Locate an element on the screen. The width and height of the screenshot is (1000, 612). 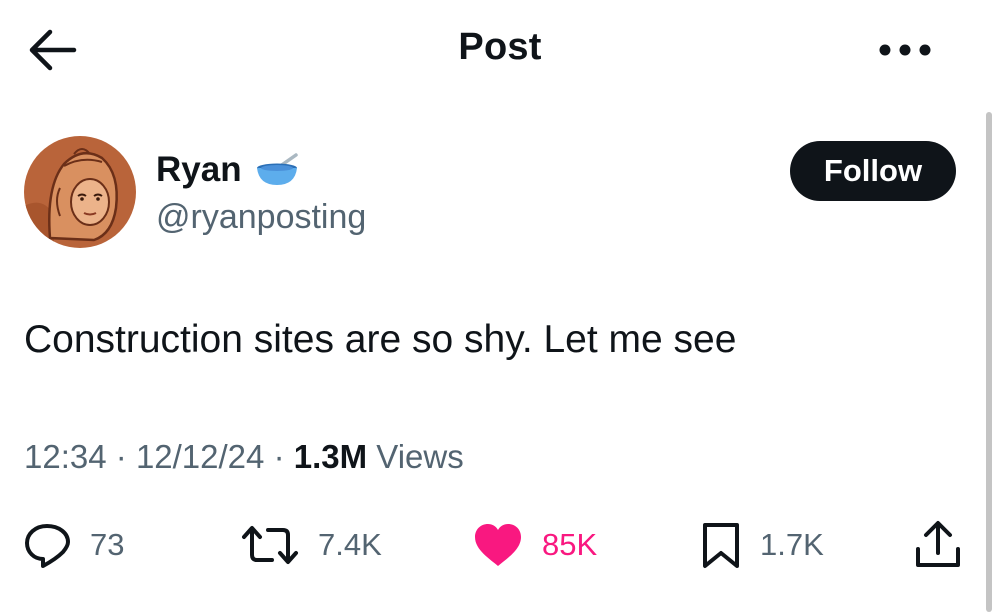
tweet-time: 12:34 is located at coordinates (65, 456).